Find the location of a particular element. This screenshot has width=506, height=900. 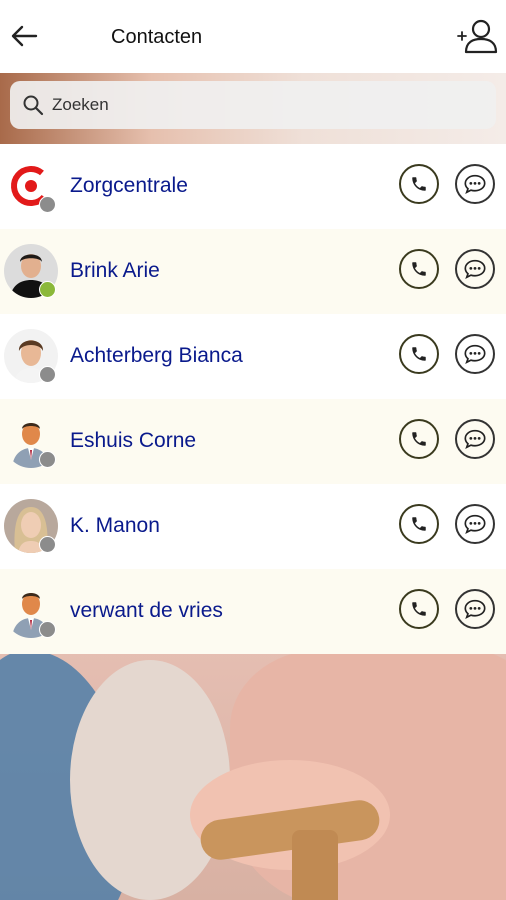

add-contact-icon is located at coordinates (477, 36).